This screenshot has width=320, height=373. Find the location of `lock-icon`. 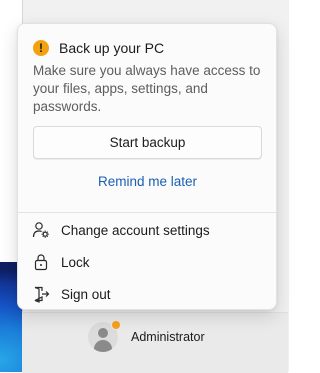

lock-icon is located at coordinates (41, 262).